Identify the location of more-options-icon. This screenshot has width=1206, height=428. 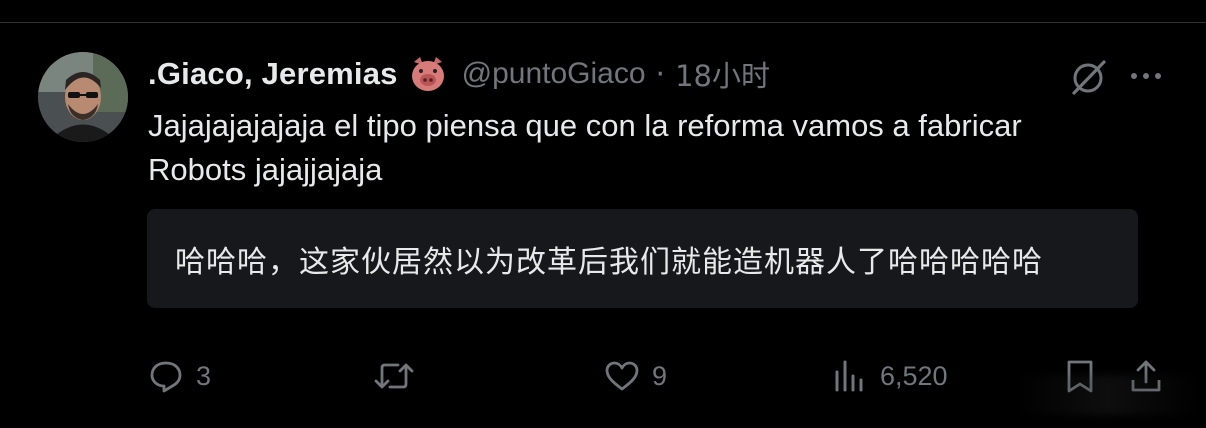
(1146, 76).